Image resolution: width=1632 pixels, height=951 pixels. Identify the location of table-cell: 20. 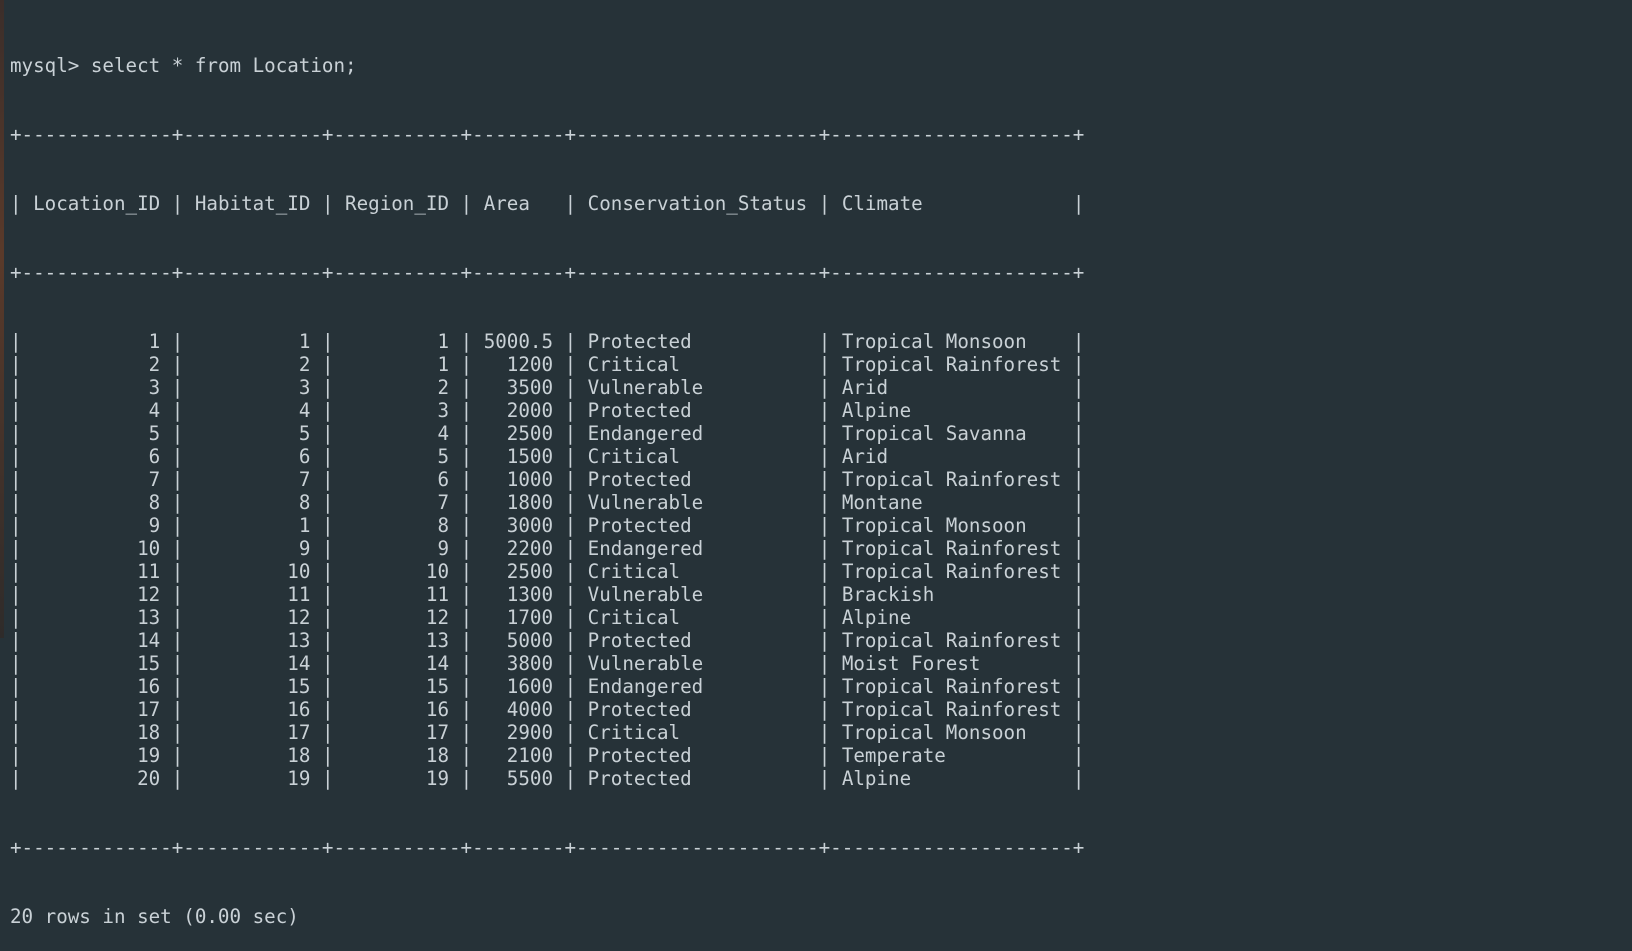
(96, 778).